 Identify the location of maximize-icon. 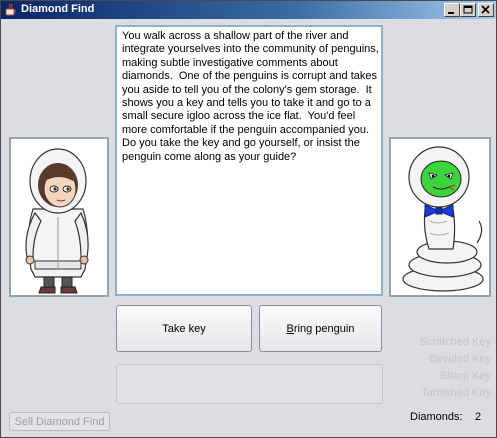
(468, 9).